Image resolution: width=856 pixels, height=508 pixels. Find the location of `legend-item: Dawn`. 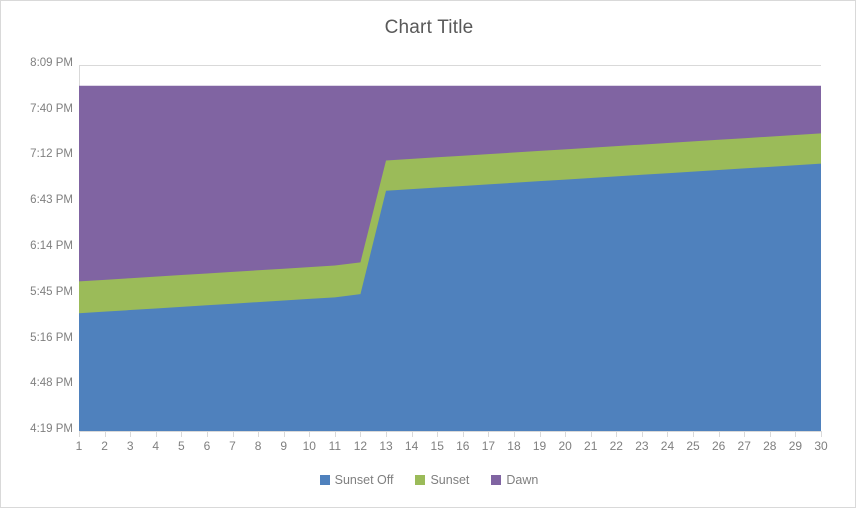

legend-item: Dawn is located at coordinates (514, 480).